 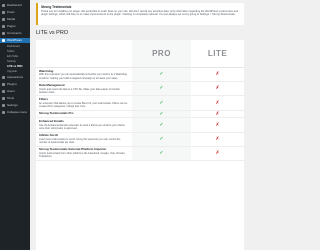 I want to click on submenu-item-edit-table: Edit Table, so click(x=15, y=57).